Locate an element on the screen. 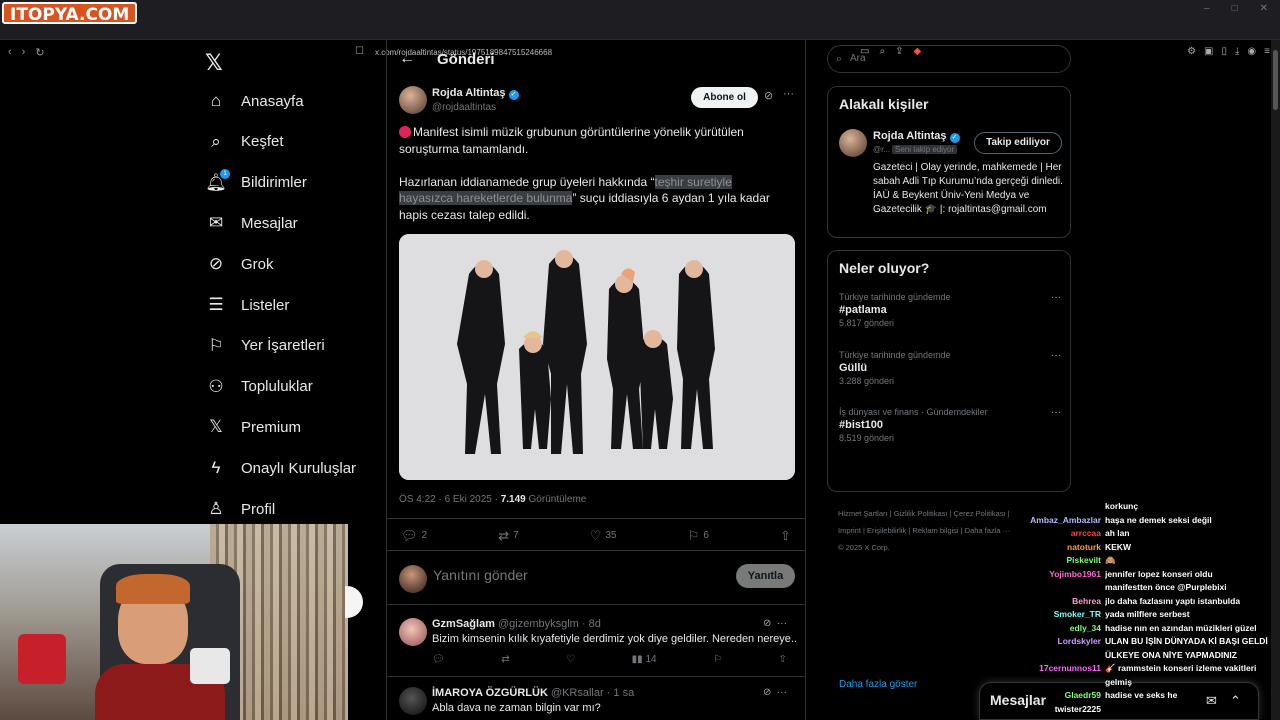 This screenshot has height=720, width=1280. related-name-text: Rojda Altintaş is located at coordinates (910, 136).